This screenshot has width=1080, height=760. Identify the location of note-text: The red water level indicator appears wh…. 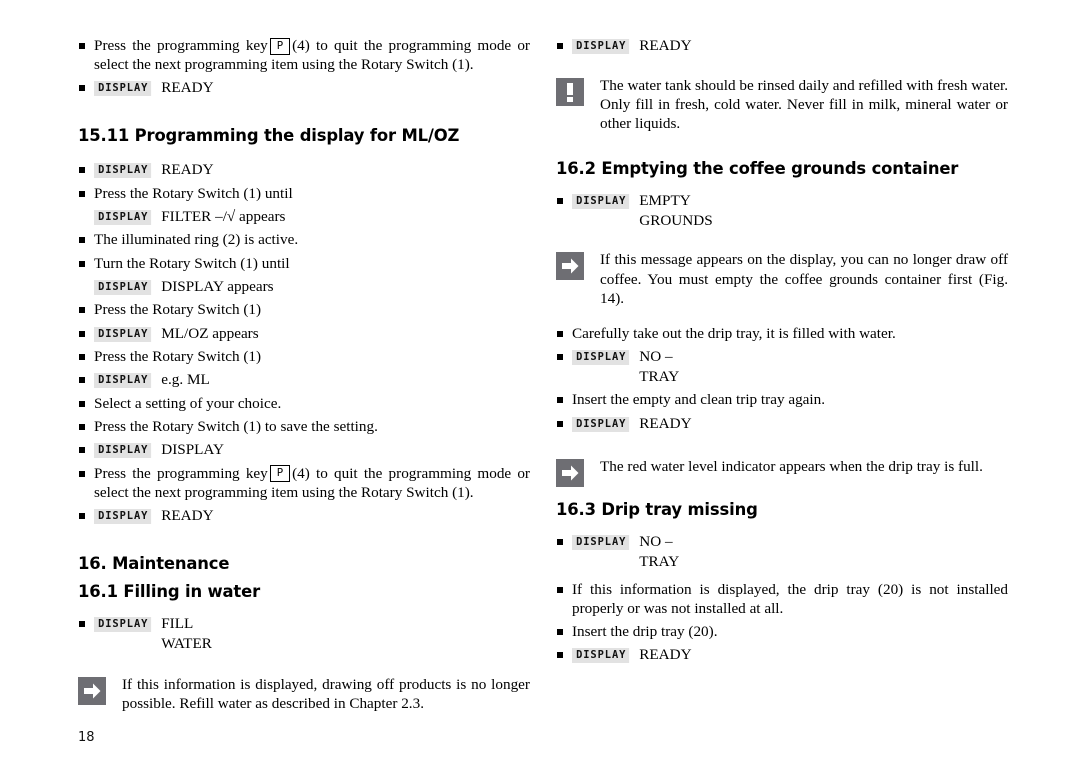
(791, 467).